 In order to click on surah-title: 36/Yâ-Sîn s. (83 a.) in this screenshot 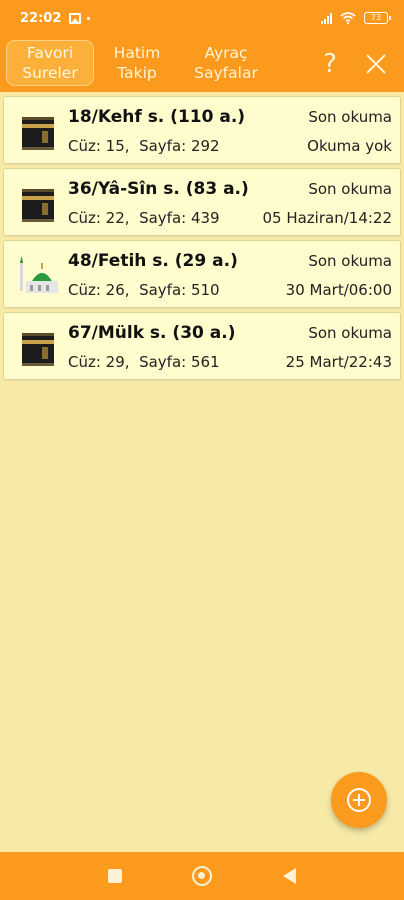, I will do `click(158, 189)`.